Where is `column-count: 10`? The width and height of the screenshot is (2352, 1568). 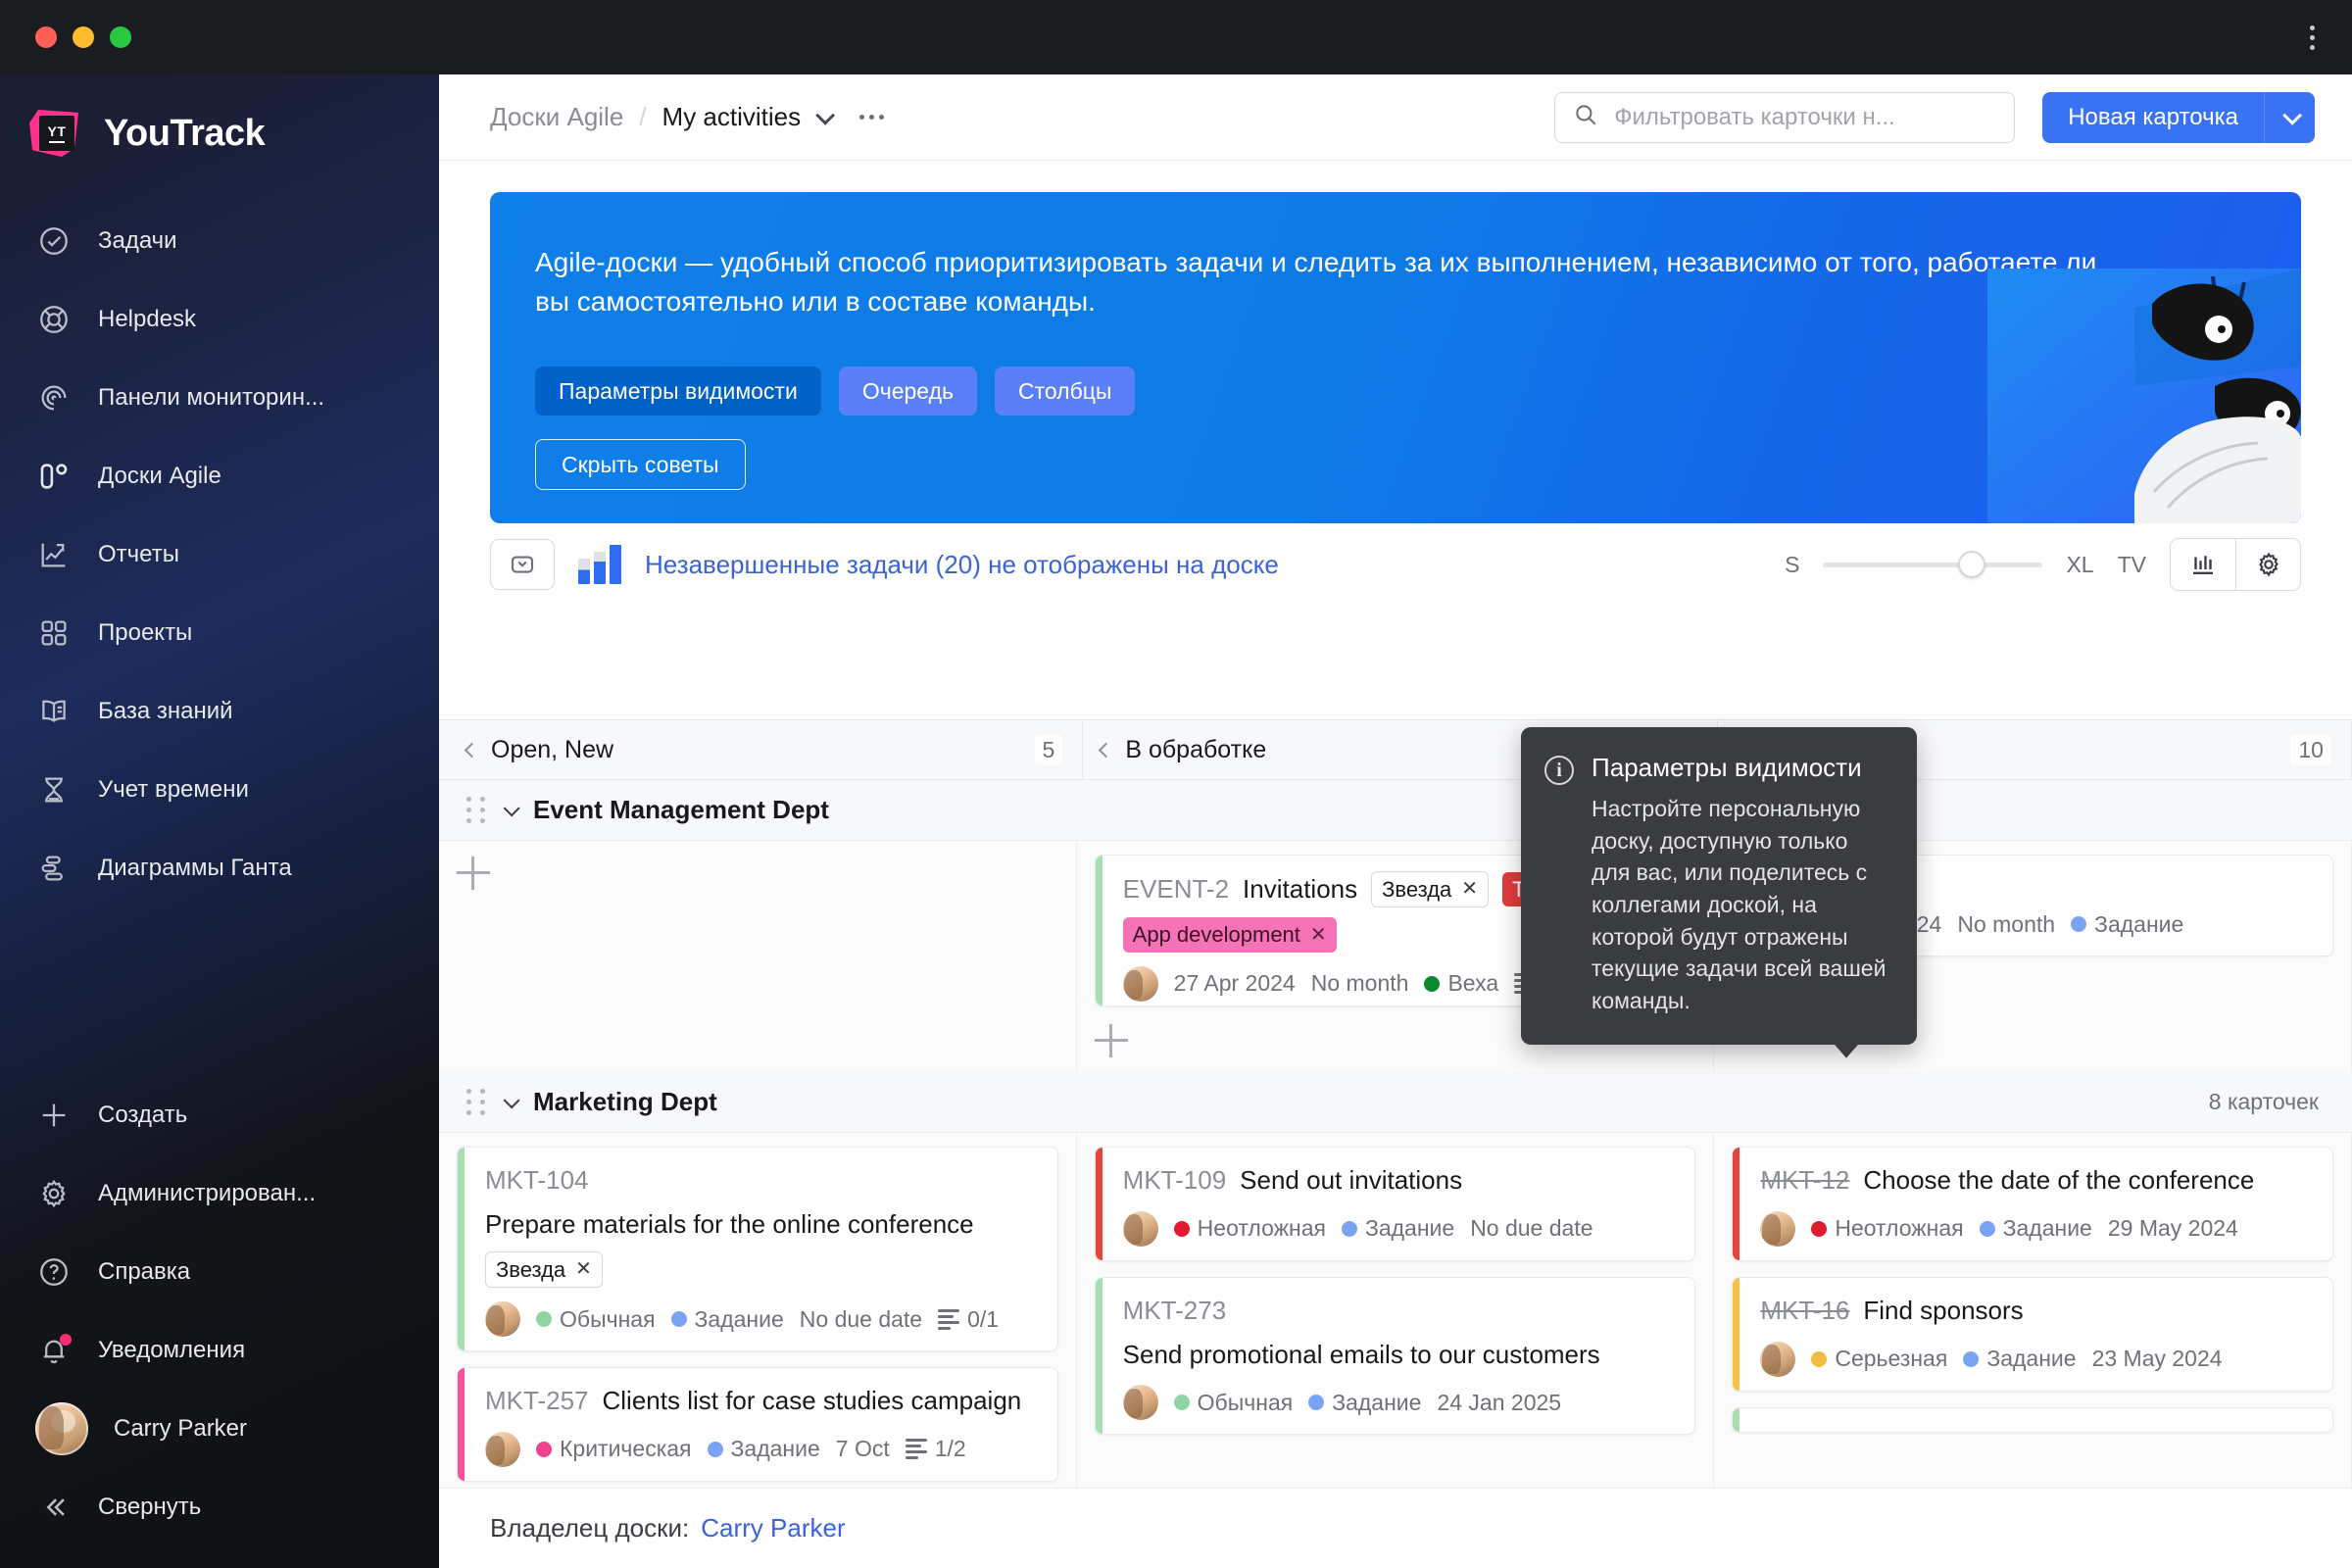
column-count: 10 is located at coordinates (2310, 749).